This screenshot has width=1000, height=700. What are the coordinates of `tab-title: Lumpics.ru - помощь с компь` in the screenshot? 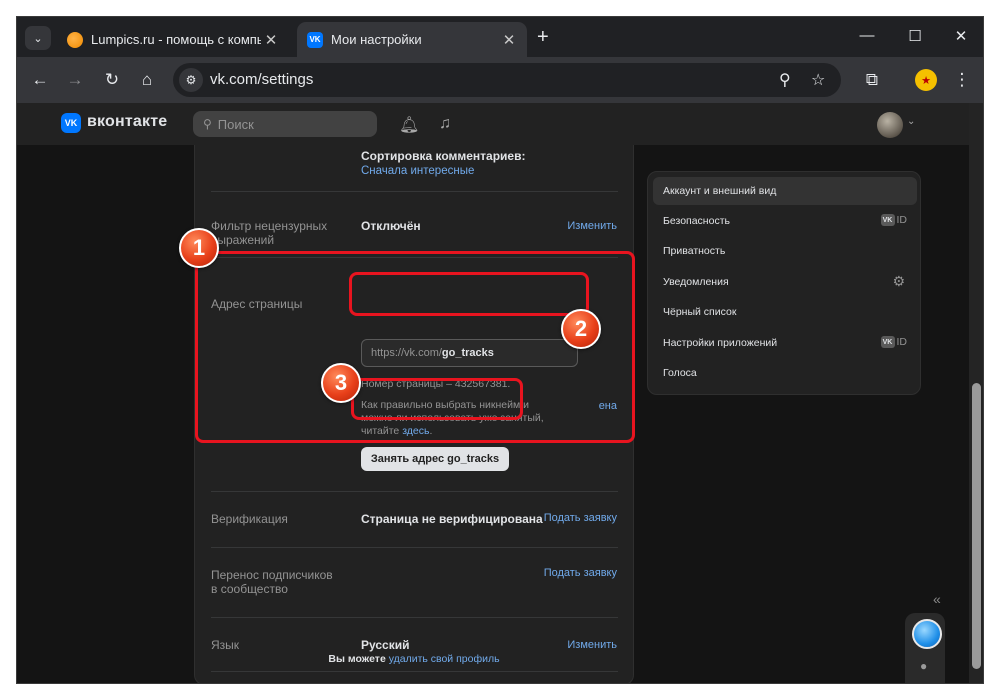 It's located at (176, 39).